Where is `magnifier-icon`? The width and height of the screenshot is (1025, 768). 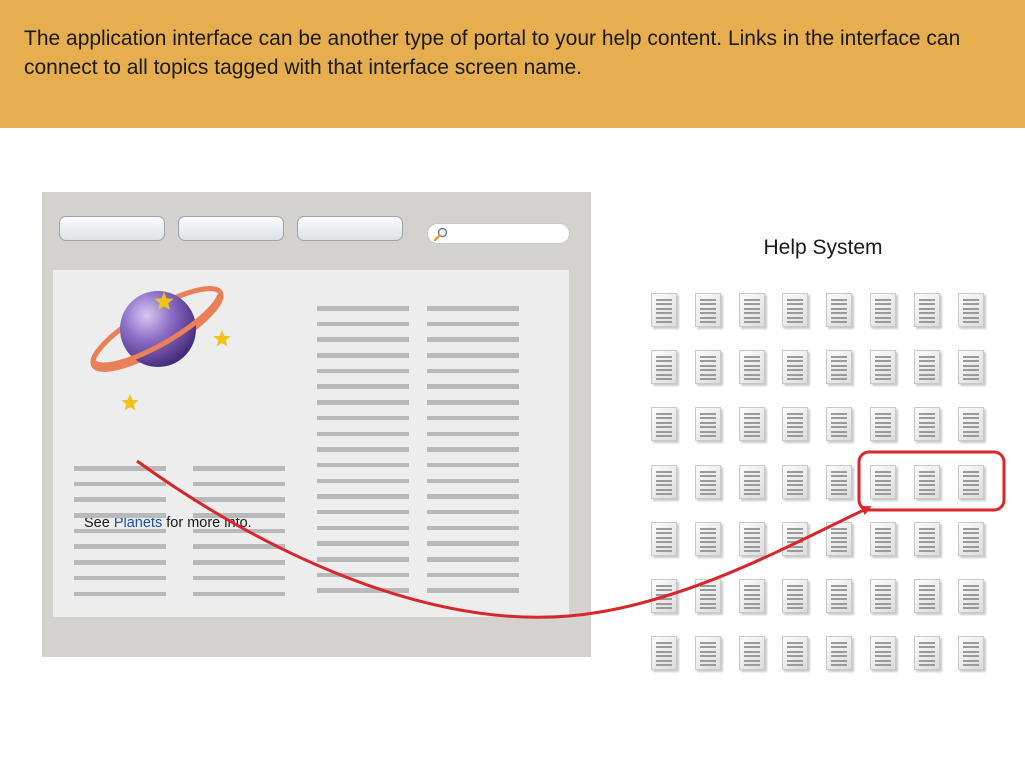 magnifier-icon is located at coordinates (440, 234).